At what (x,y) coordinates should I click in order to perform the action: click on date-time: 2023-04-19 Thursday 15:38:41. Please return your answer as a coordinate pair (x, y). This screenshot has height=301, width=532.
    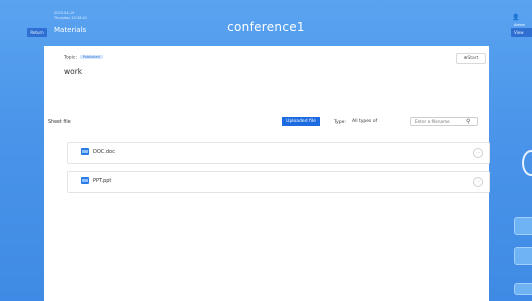
    Looking at the image, I should click on (70, 15).